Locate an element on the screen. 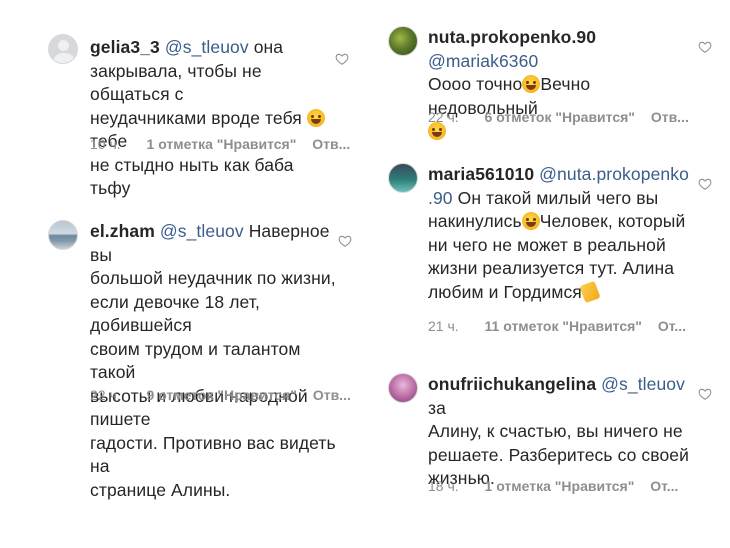 This screenshot has height=548, width=730. comment-line: не стыдно ныть как баба тьфу is located at coordinates (192, 176).